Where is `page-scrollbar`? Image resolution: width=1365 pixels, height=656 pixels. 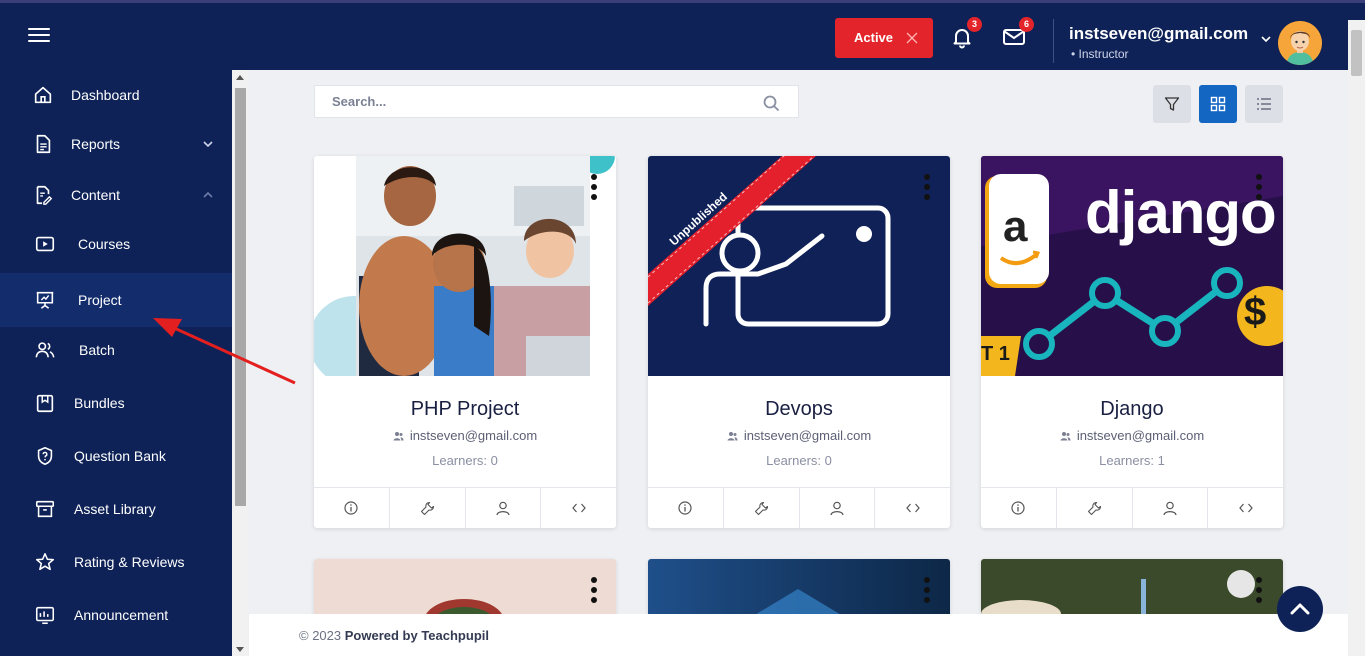 page-scrollbar is located at coordinates (1356, 338).